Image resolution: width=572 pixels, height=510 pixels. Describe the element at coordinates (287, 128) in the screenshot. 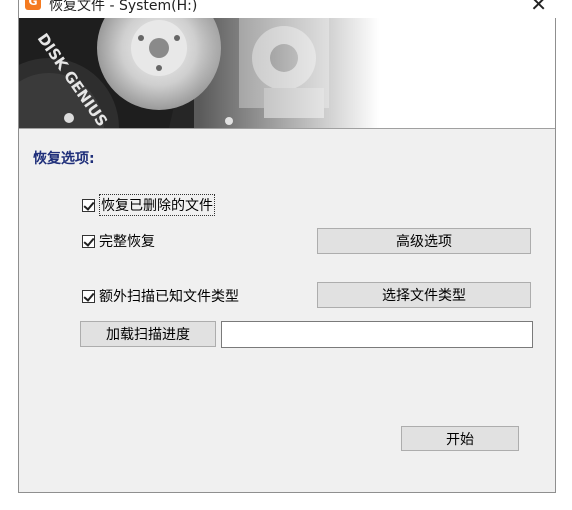

I see `banner-divider` at that location.